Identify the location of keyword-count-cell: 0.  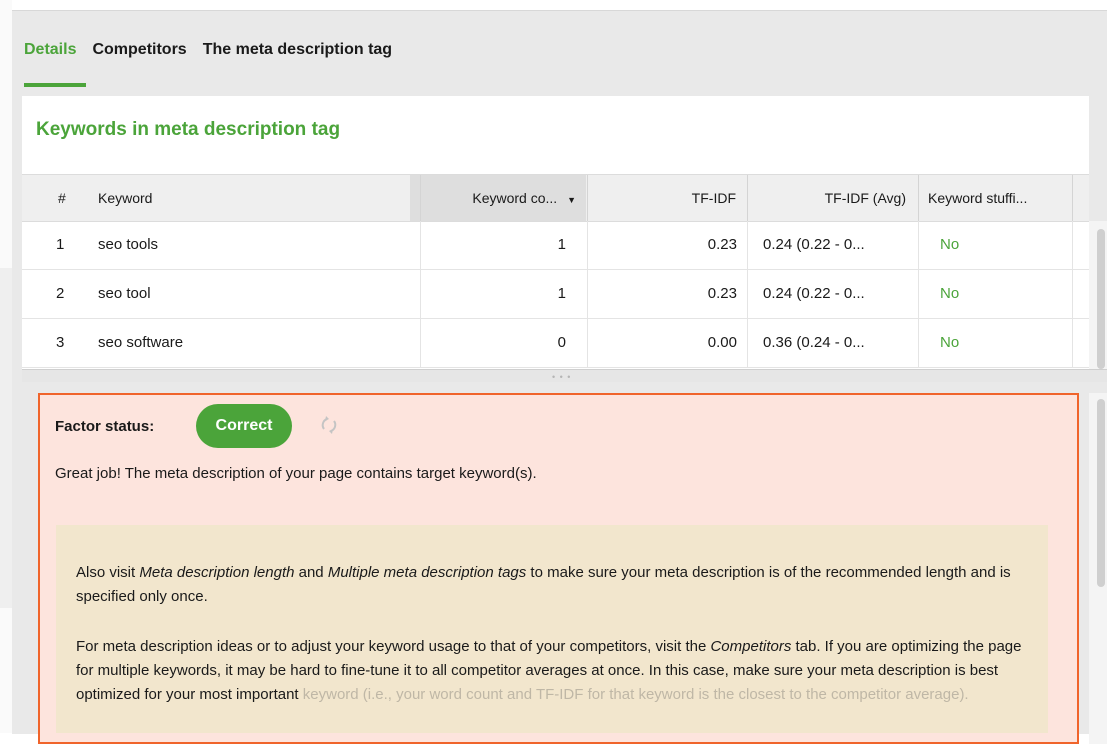
(561, 342).